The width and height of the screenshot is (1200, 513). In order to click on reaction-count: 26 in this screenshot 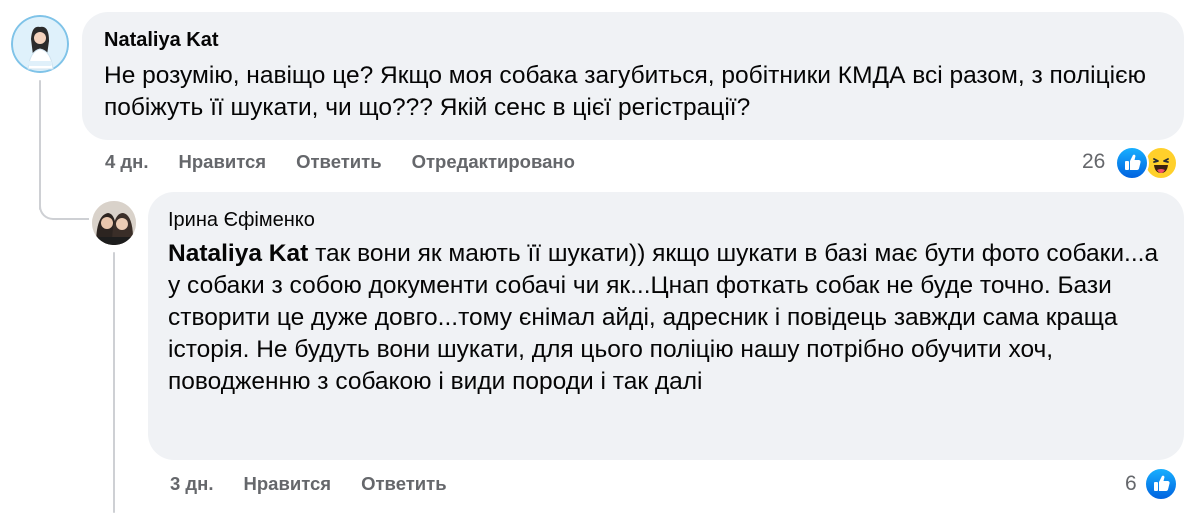, I will do `click(1093, 162)`.